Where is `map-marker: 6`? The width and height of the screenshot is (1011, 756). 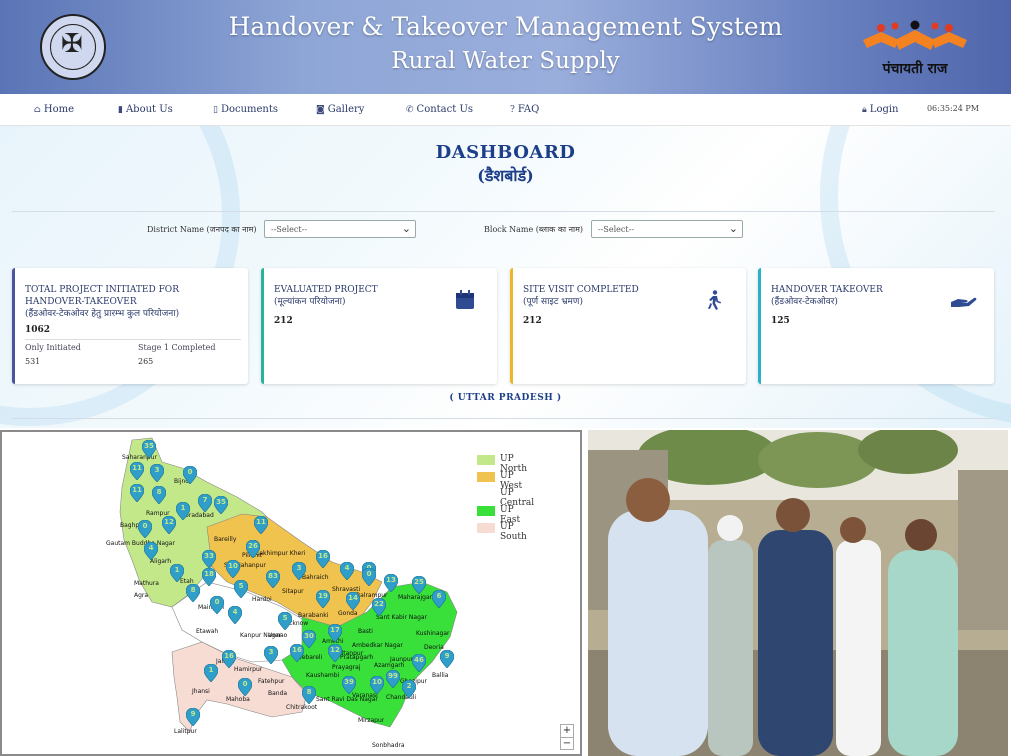 map-marker: 6 is located at coordinates (439, 599).